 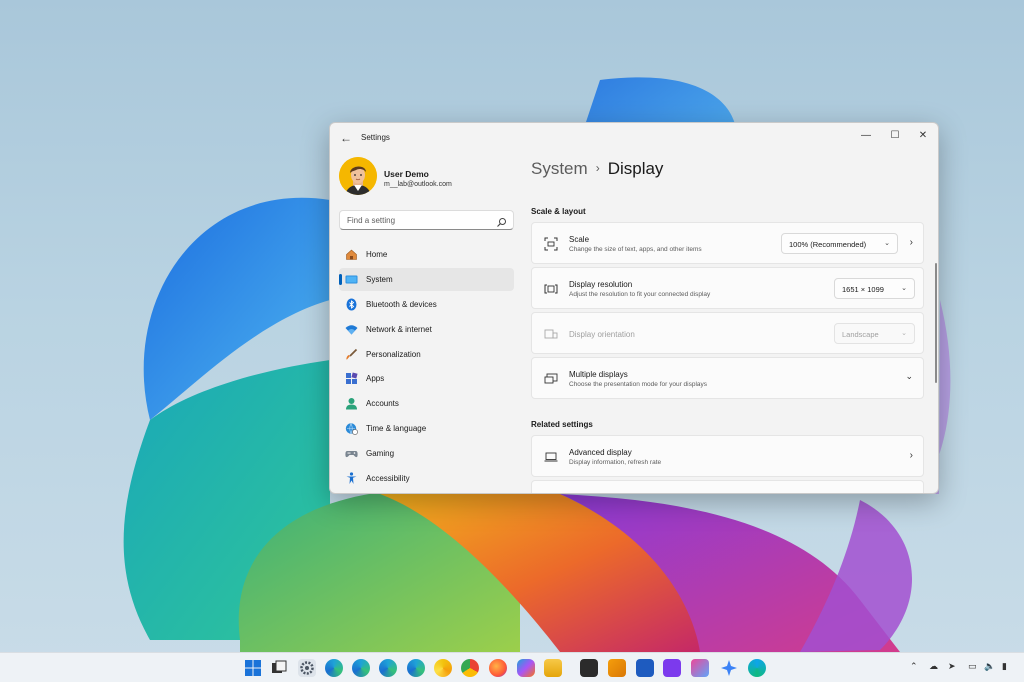 I want to click on sidebar-item-accessibility: Accessibility, so click(x=426, y=478).